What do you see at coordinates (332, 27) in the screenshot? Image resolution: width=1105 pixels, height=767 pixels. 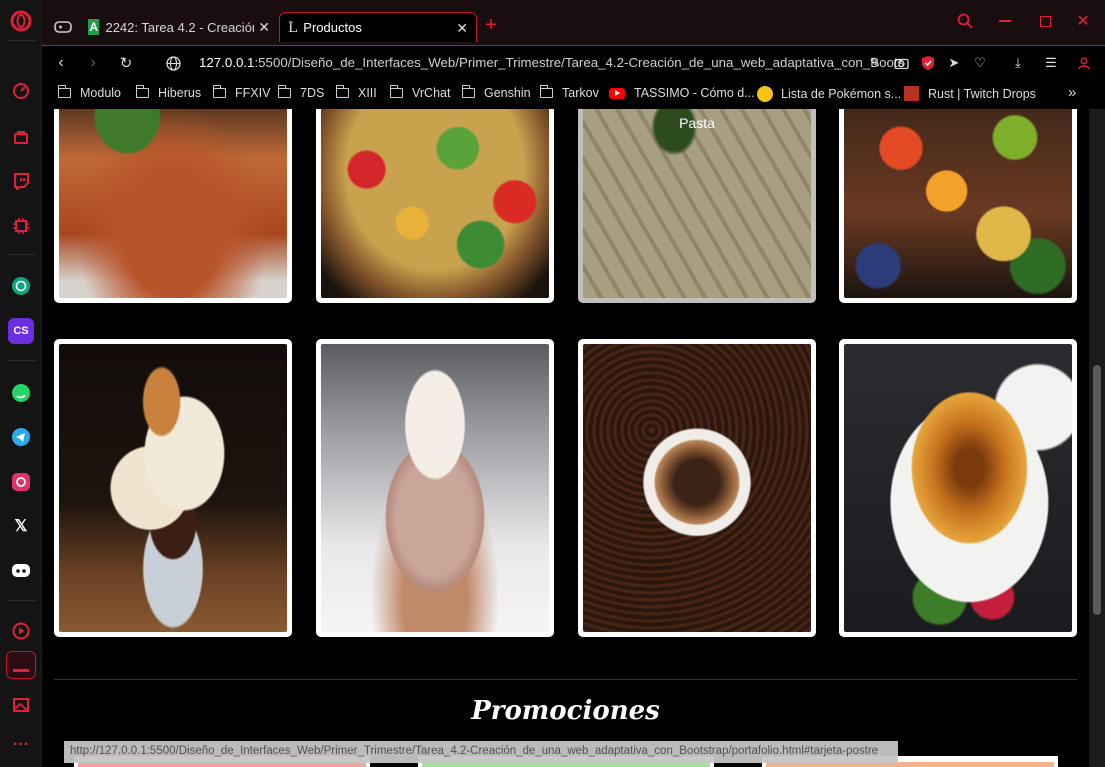 I see `tab-productos-title: Productos` at bounding box center [332, 27].